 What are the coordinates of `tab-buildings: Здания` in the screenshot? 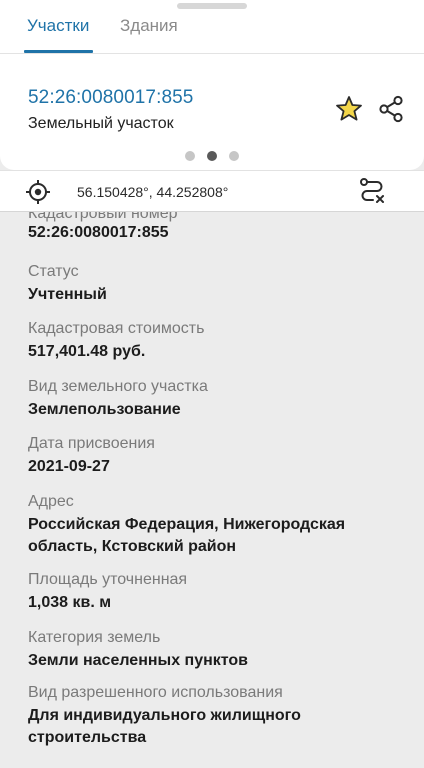 It's located at (149, 26).